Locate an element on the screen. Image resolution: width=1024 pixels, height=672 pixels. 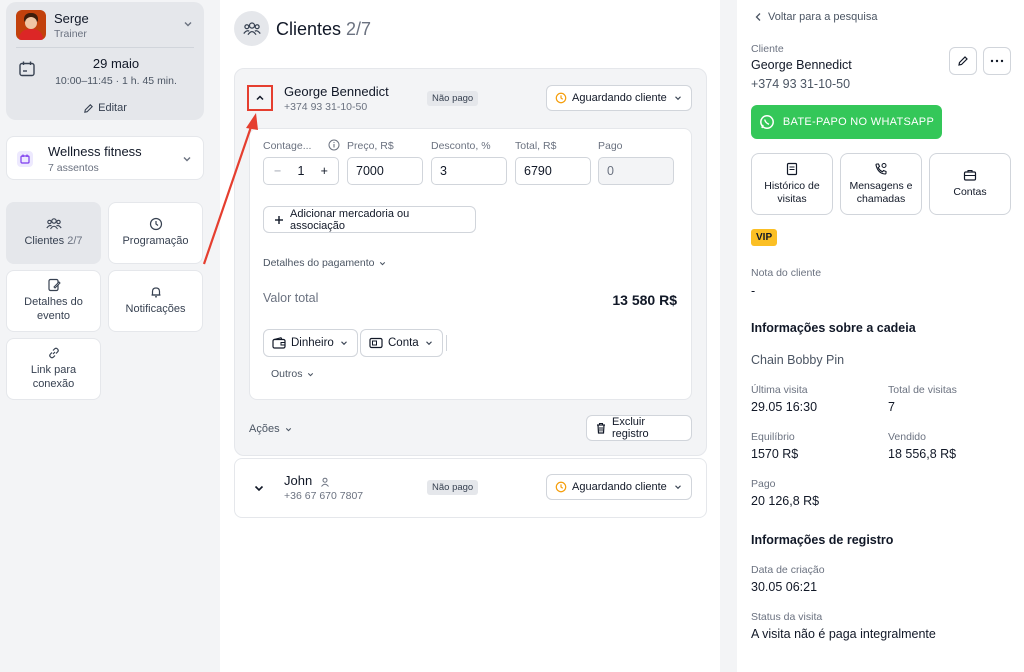
chain-name: Chain Bobby Pin is located at coordinates (798, 360).